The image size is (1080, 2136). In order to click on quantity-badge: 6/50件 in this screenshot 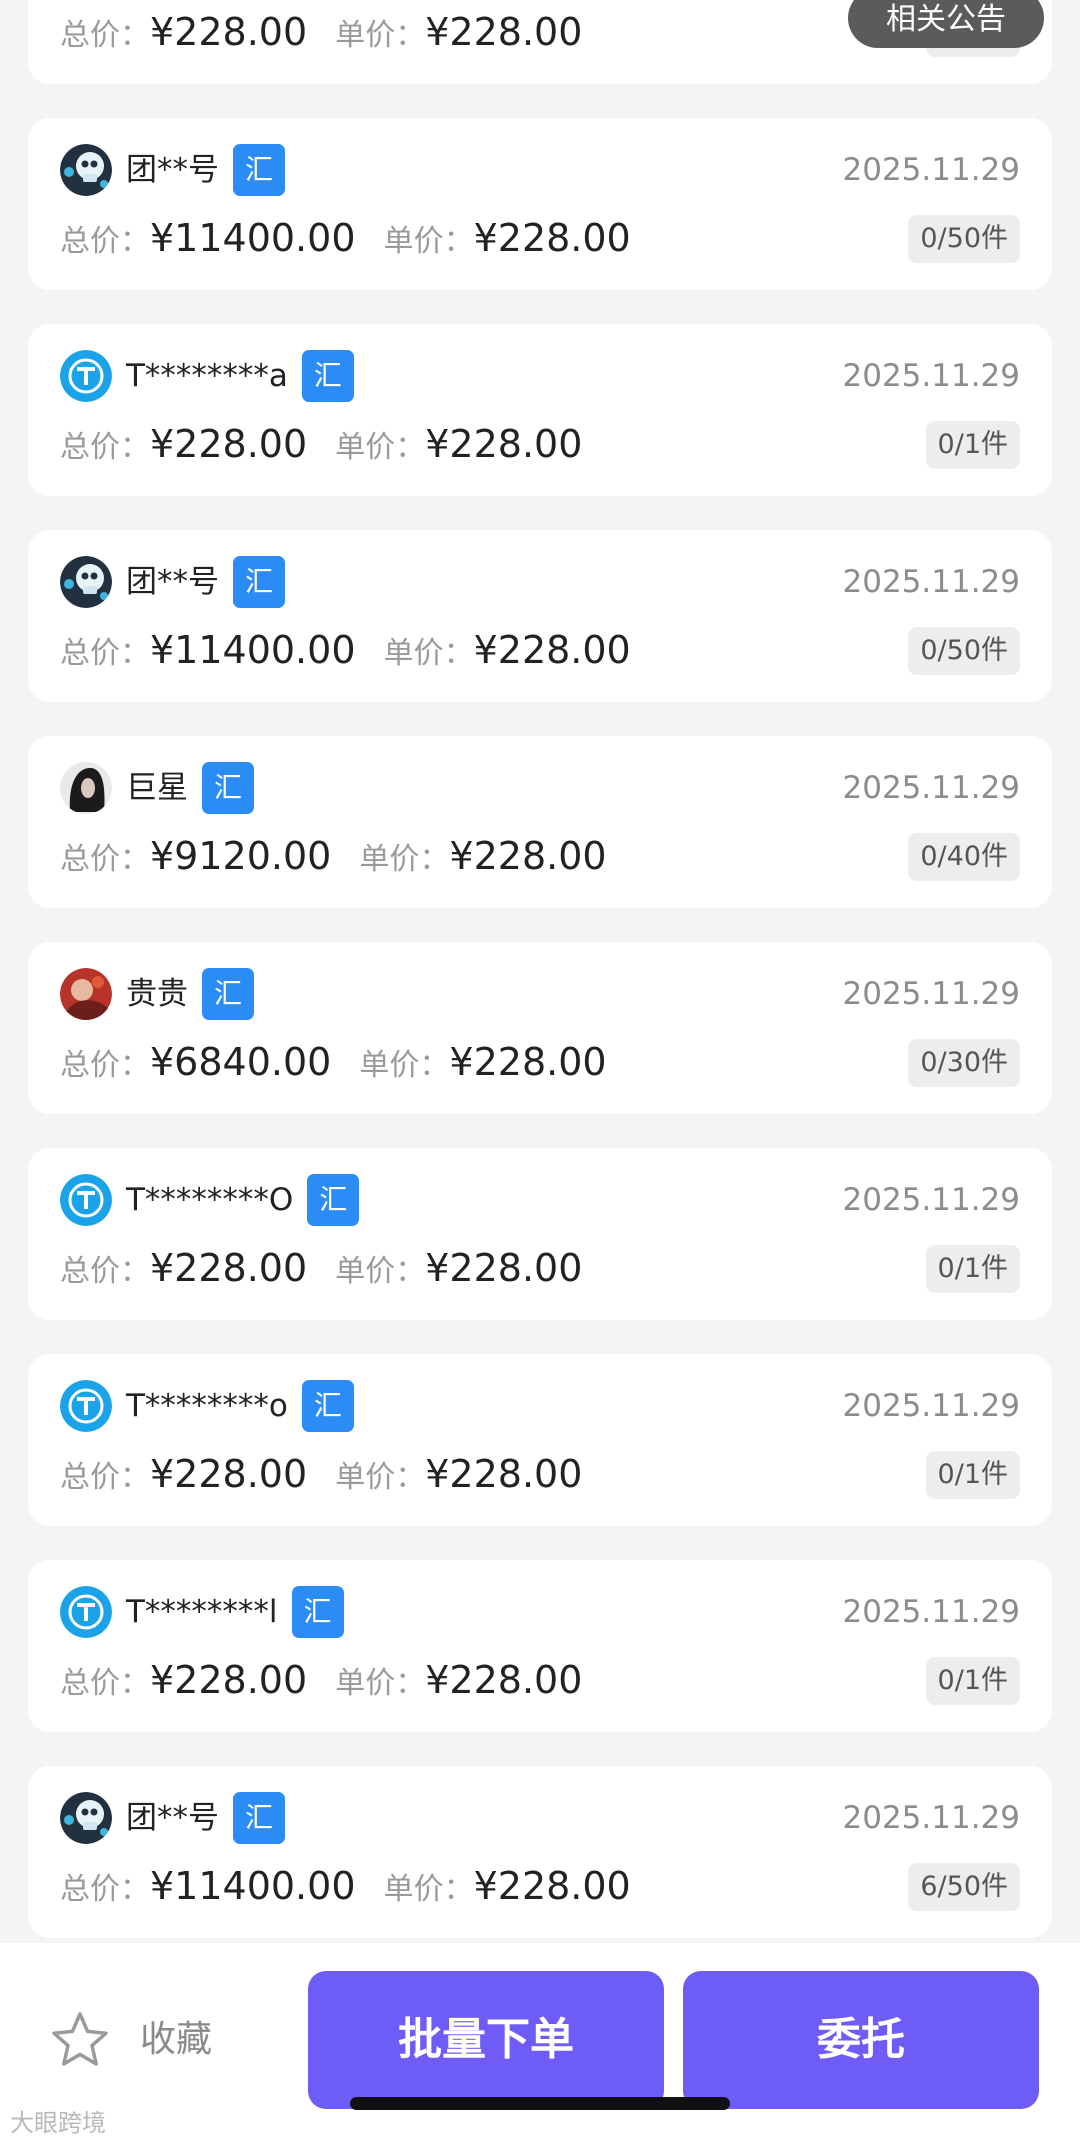, I will do `click(964, 1887)`.